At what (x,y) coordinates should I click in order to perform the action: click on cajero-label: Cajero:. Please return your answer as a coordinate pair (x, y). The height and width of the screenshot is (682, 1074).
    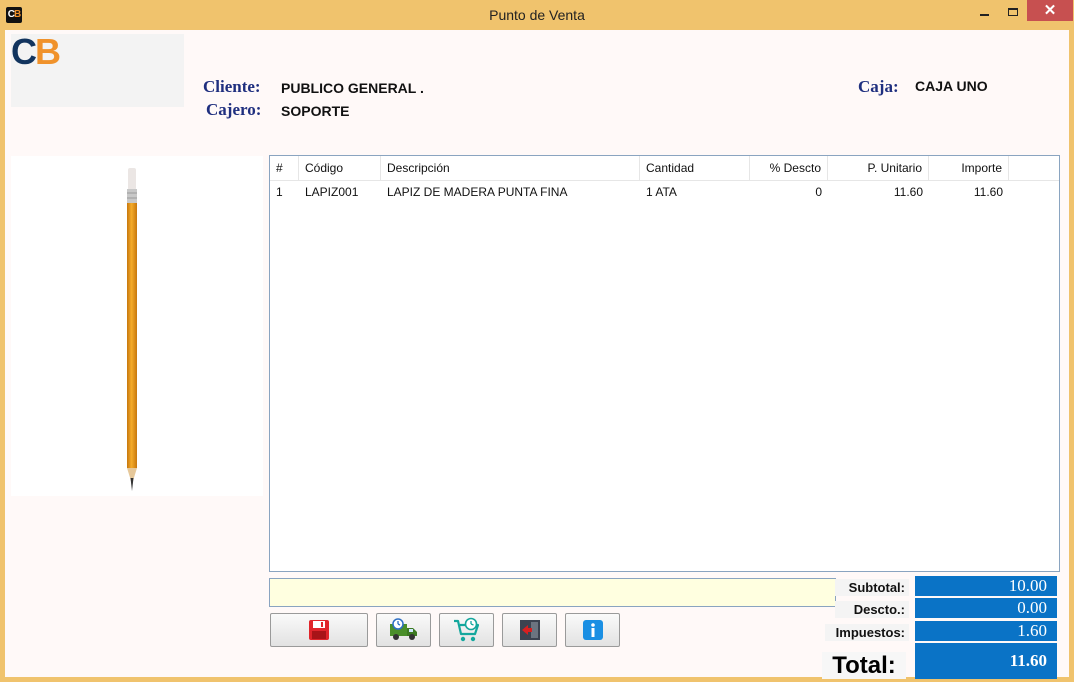
    Looking at the image, I should click on (234, 109).